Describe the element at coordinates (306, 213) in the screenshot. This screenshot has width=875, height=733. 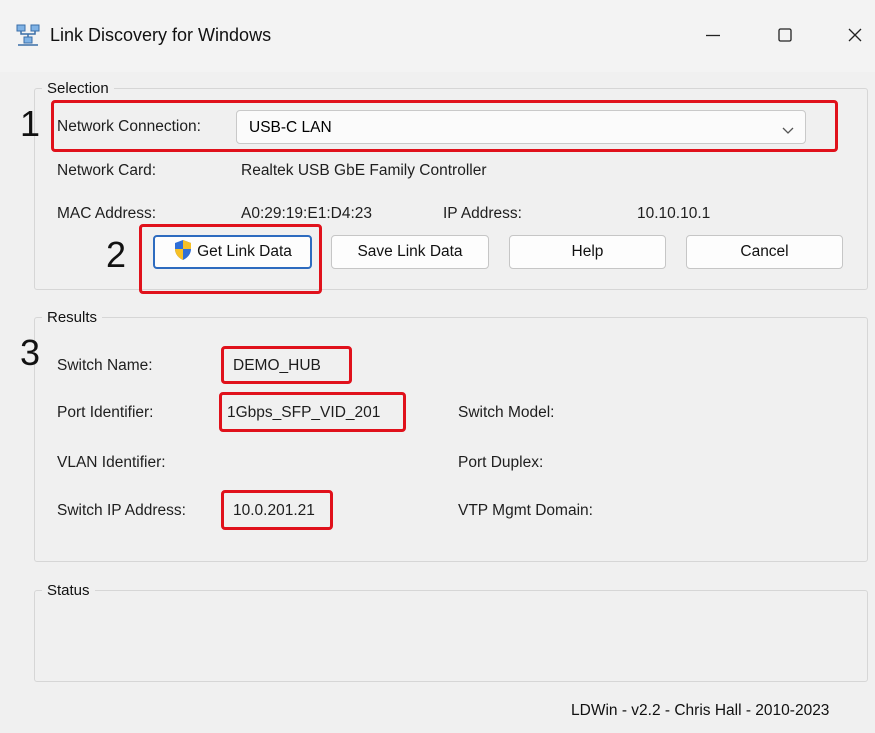
I see `mac-address-value: A0:29:19:E1:D4:23` at that location.